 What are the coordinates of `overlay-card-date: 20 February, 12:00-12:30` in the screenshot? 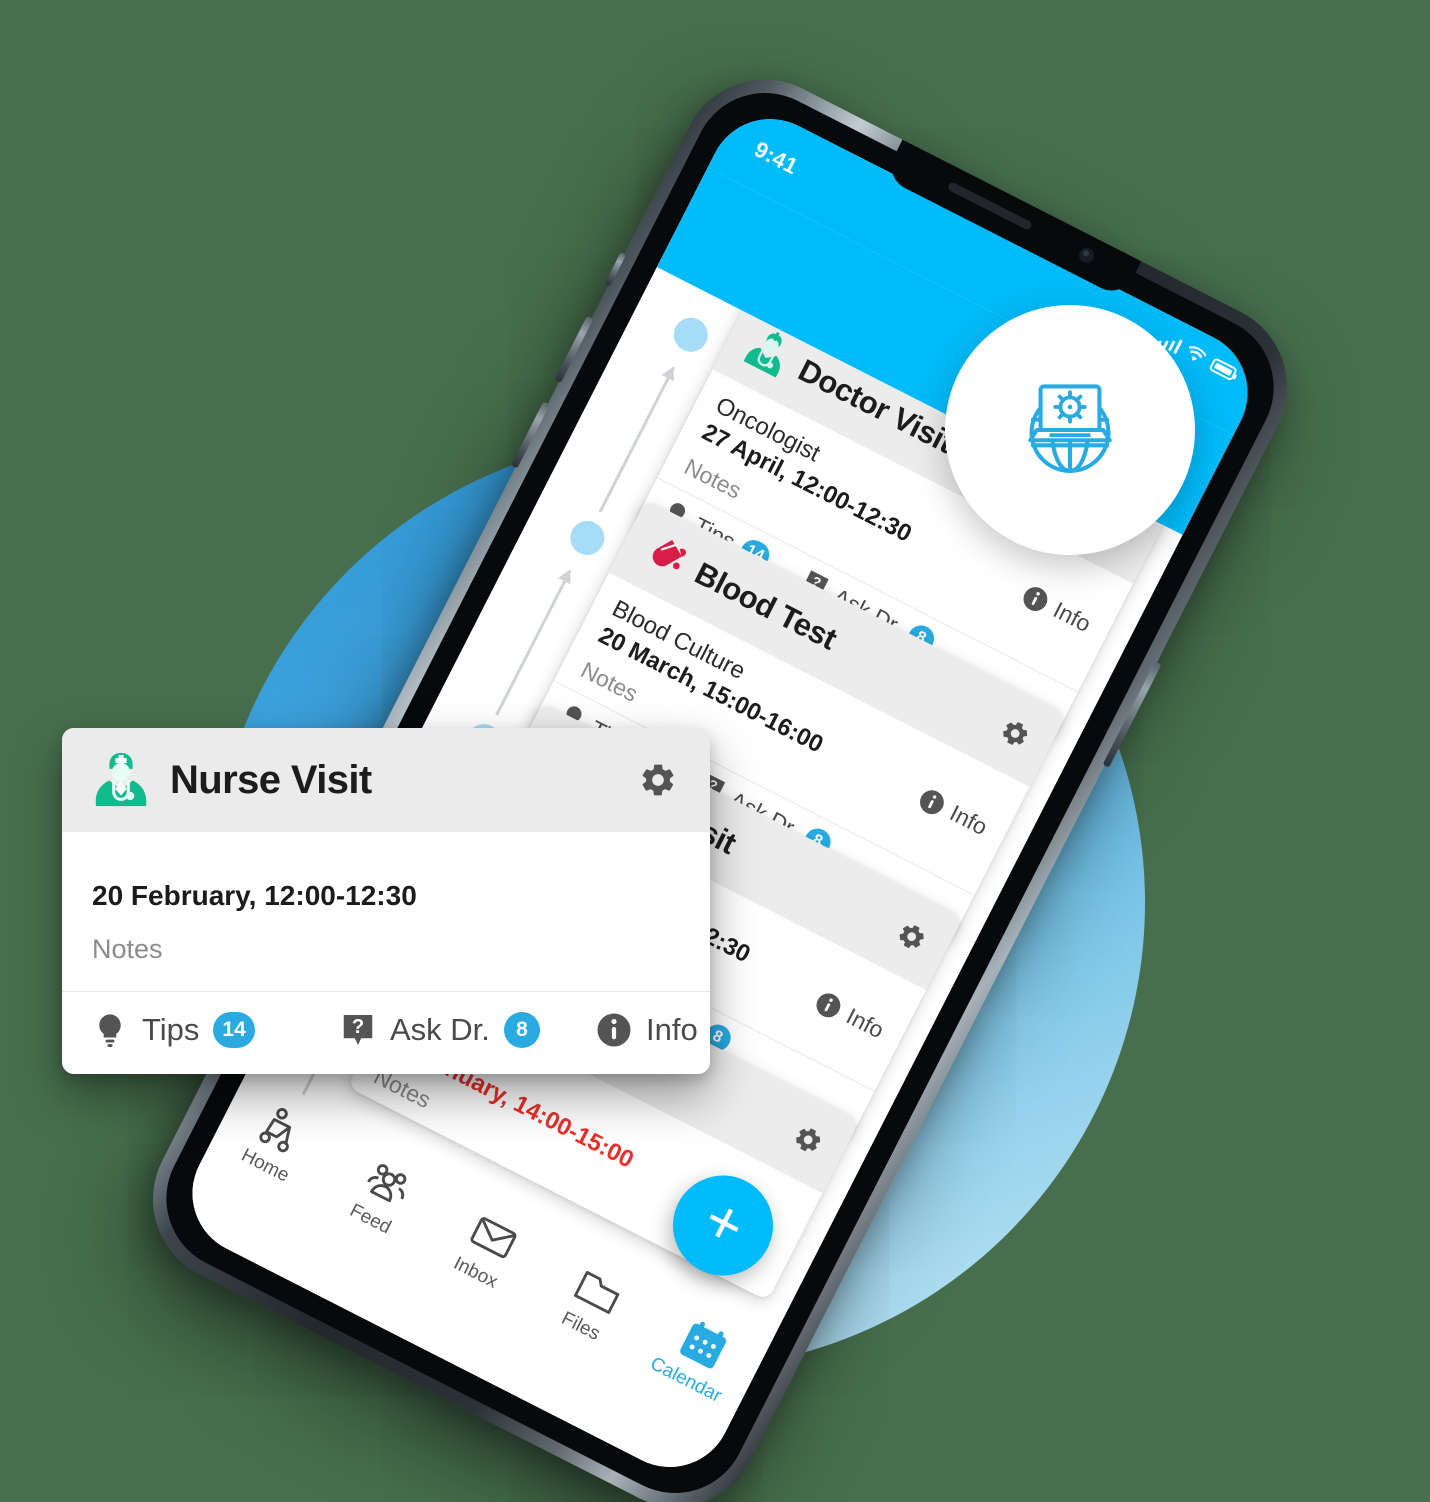 It's located at (254, 895).